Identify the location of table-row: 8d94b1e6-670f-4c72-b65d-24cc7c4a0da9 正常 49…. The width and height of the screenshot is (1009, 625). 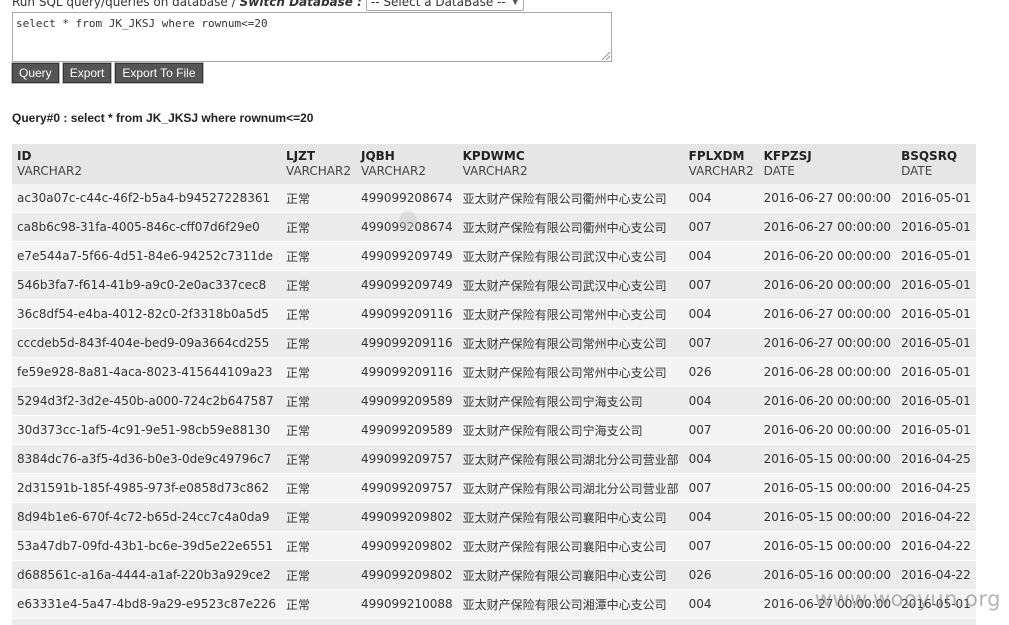
(494, 517).